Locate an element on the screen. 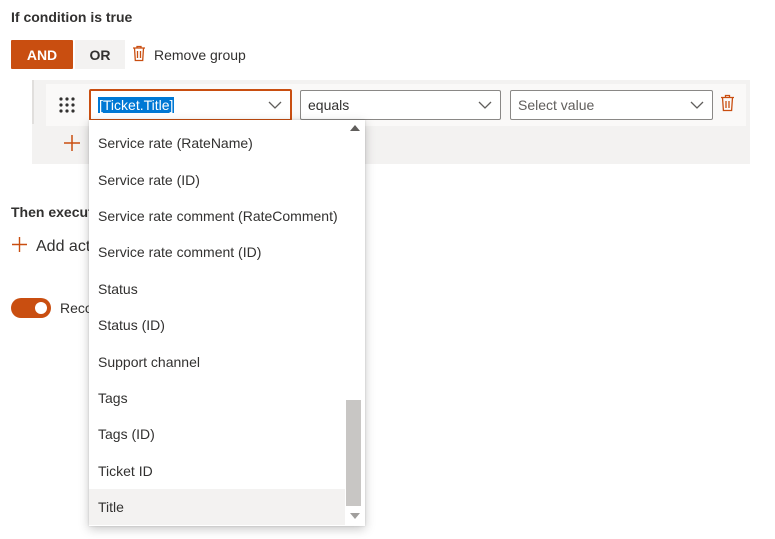  group-connector-line is located at coordinates (33, 102).